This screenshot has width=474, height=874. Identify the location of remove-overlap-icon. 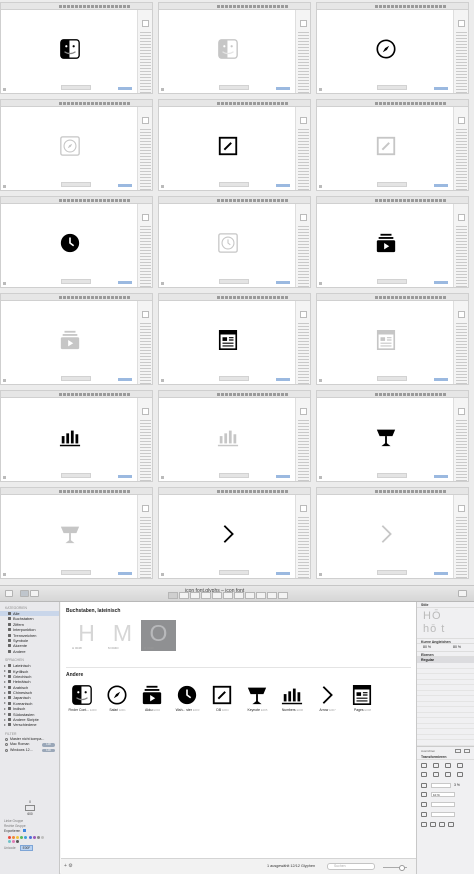
(442, 824).